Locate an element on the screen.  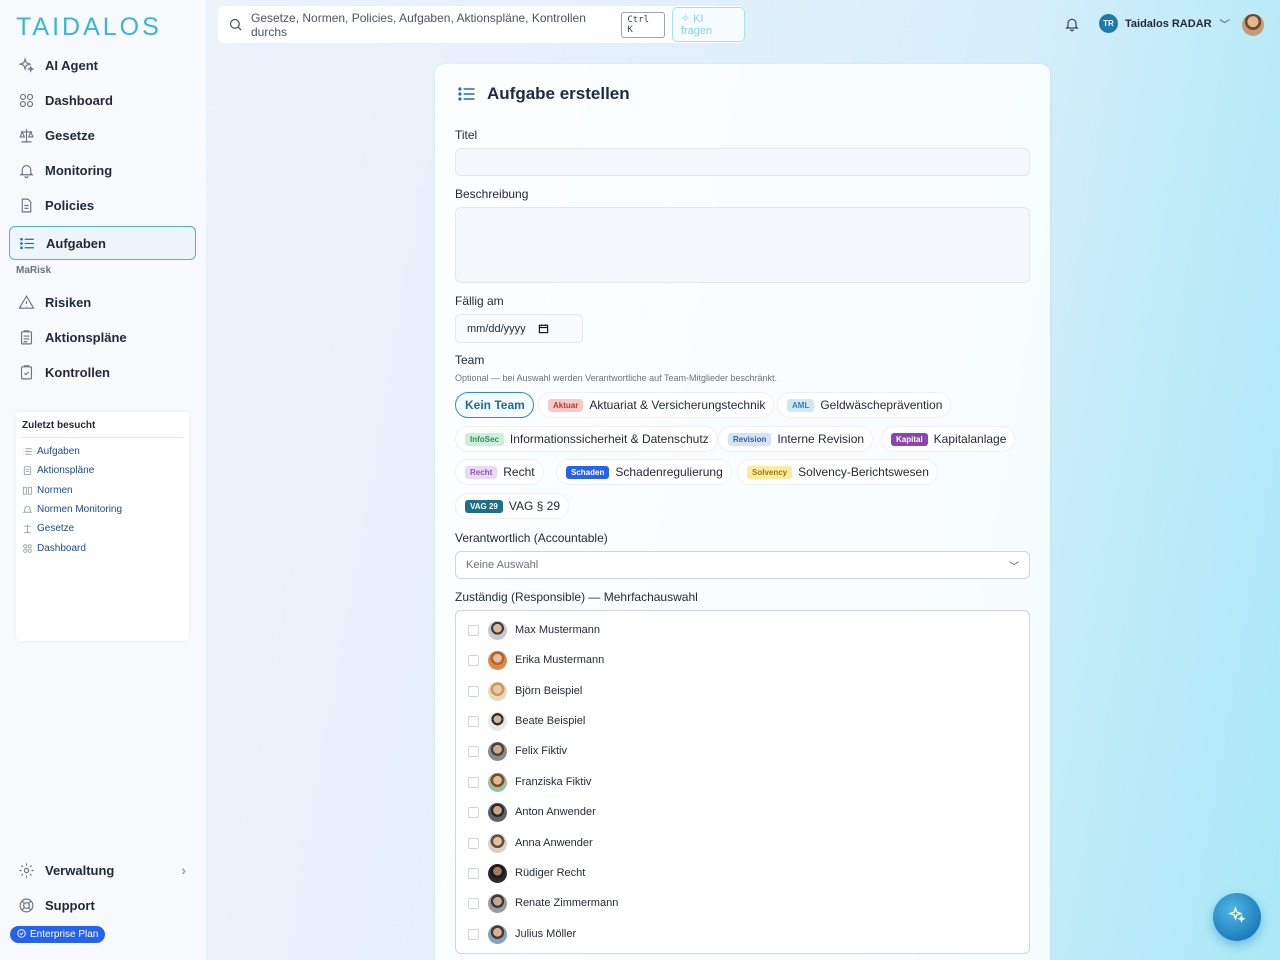
sidebar-item-monitoring: Monitoring is located at coordinates (102, 170).